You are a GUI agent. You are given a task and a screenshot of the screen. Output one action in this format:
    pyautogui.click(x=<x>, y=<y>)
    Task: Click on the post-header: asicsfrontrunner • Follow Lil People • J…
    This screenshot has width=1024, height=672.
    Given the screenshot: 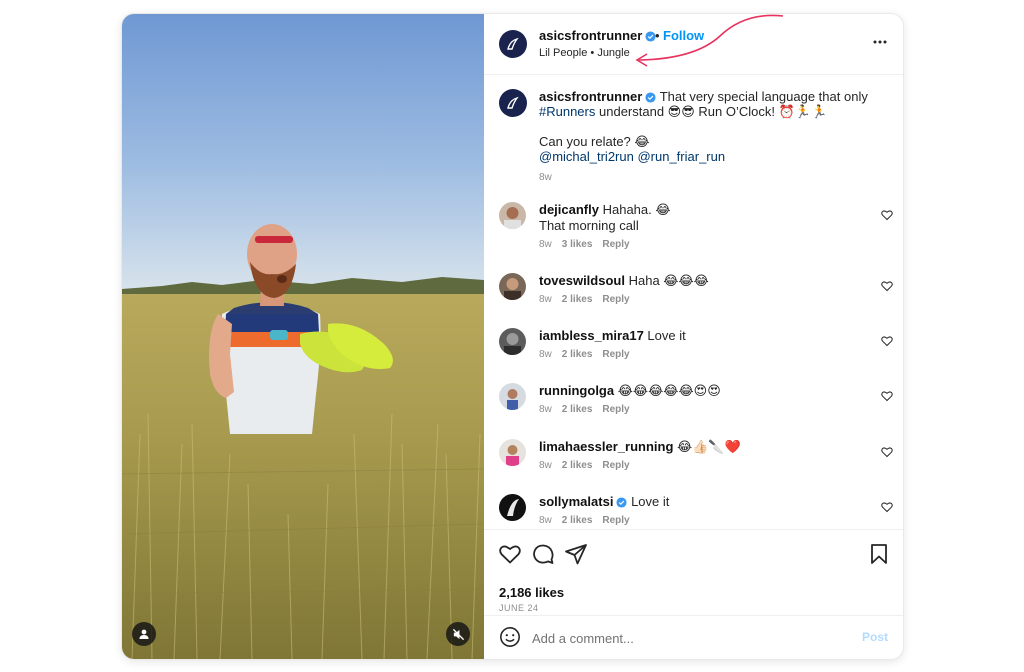 What is the action you would take?
    pyautogui.click(x=693, y=44)
    